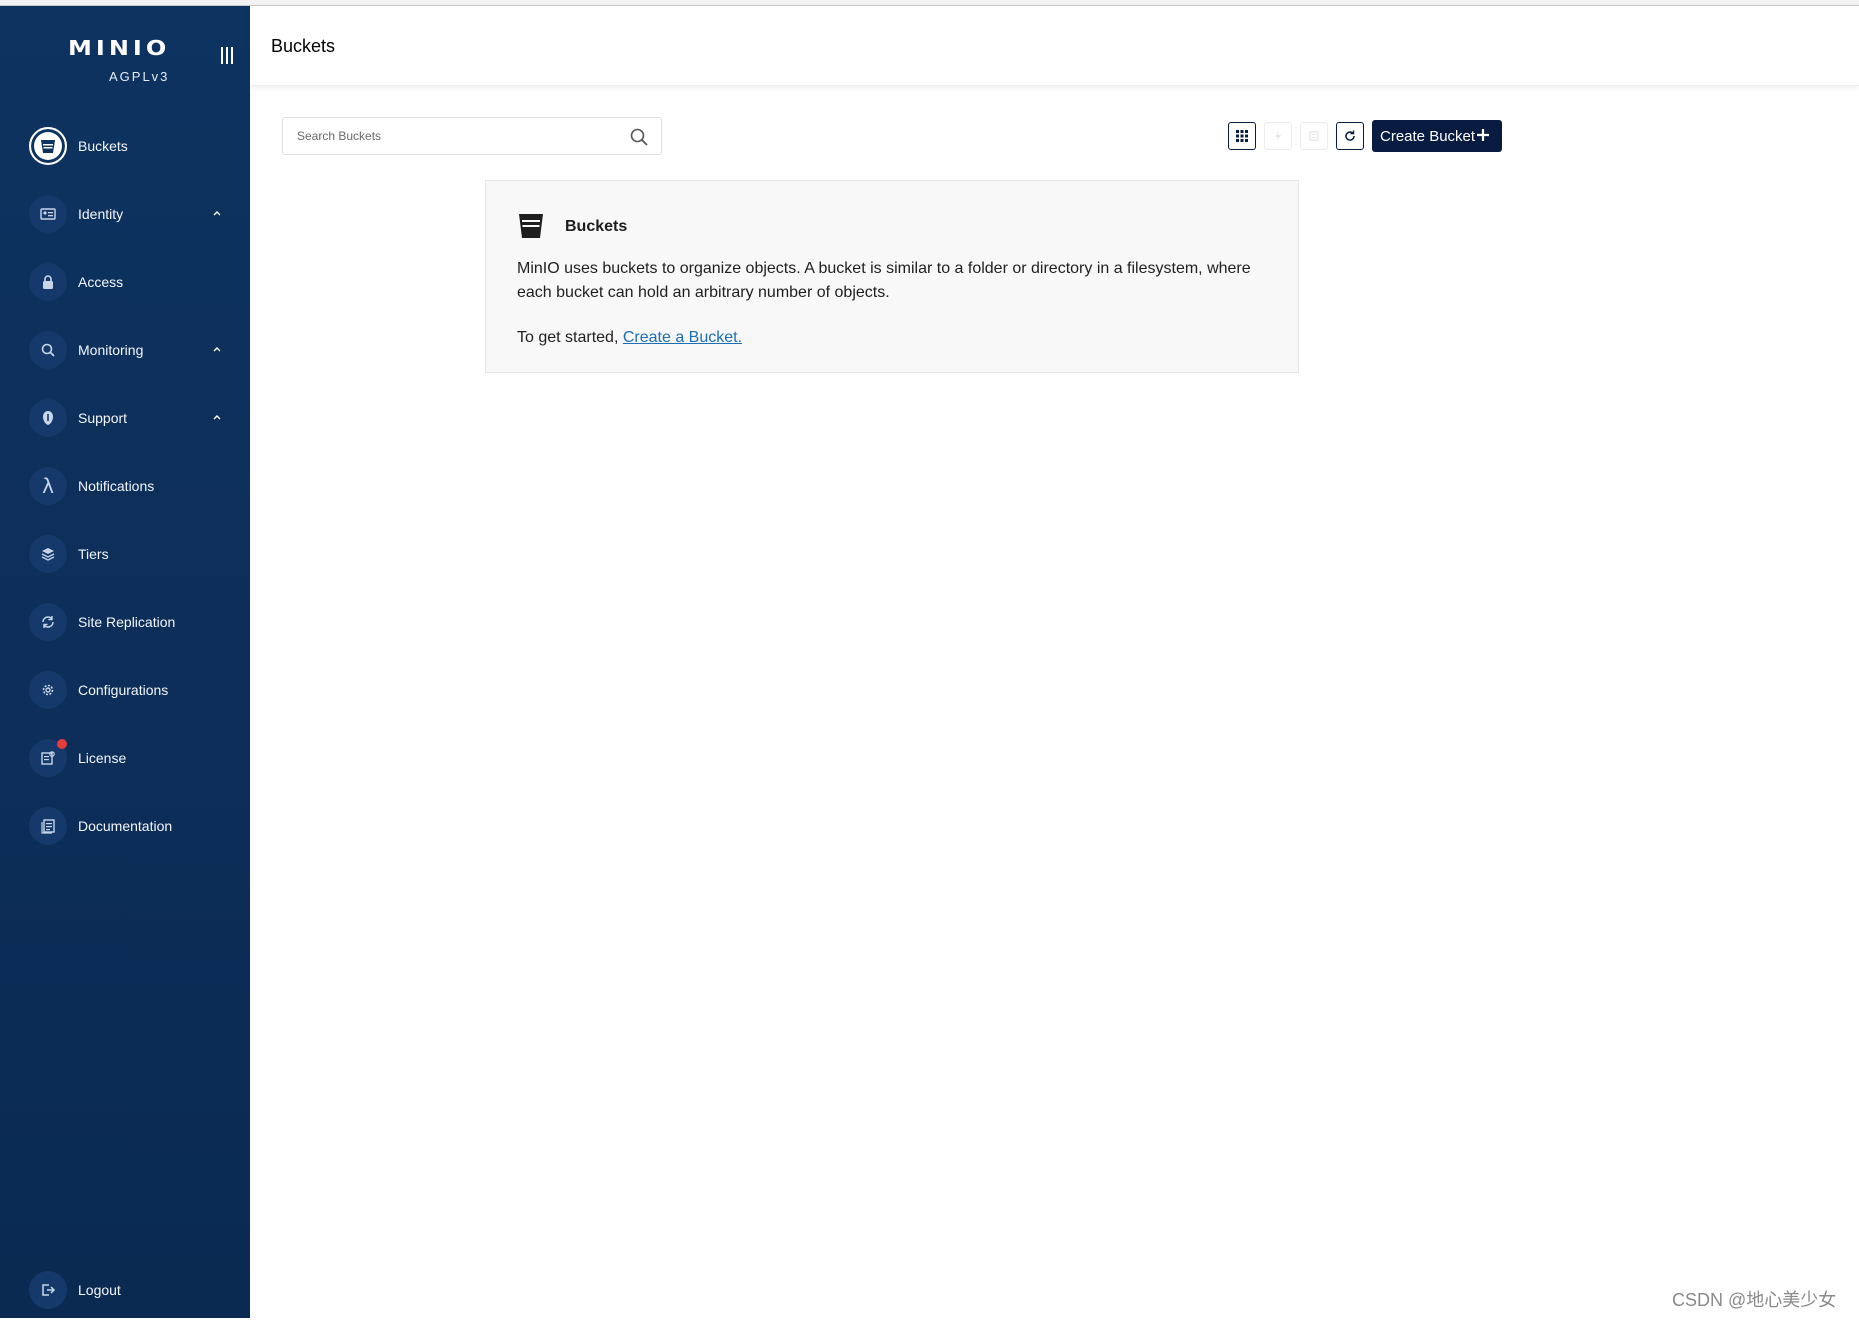 Image resolution: width=1859 pixels, height=1320 pixels. I want to click on sidebar-item-license: License, so click(125, 758).